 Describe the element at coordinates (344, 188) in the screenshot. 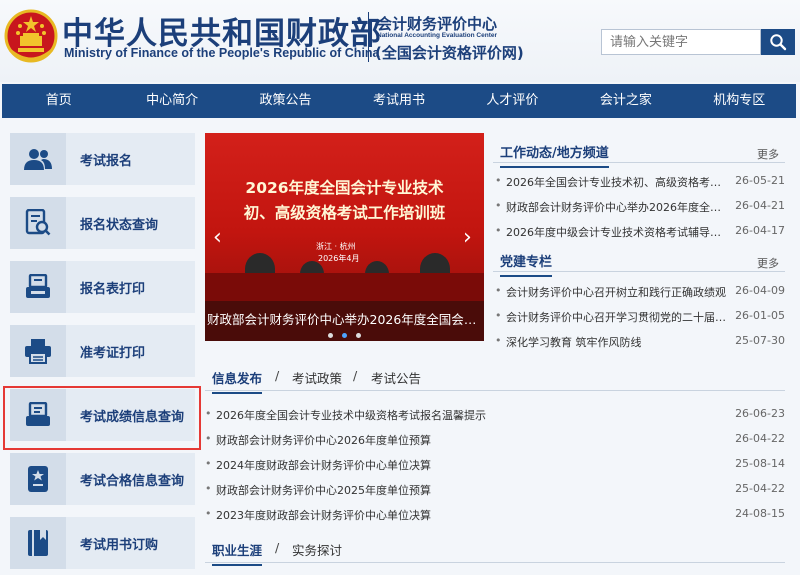

I see `banner-title-line1: 2026年度全国会计专业技术` at that location.